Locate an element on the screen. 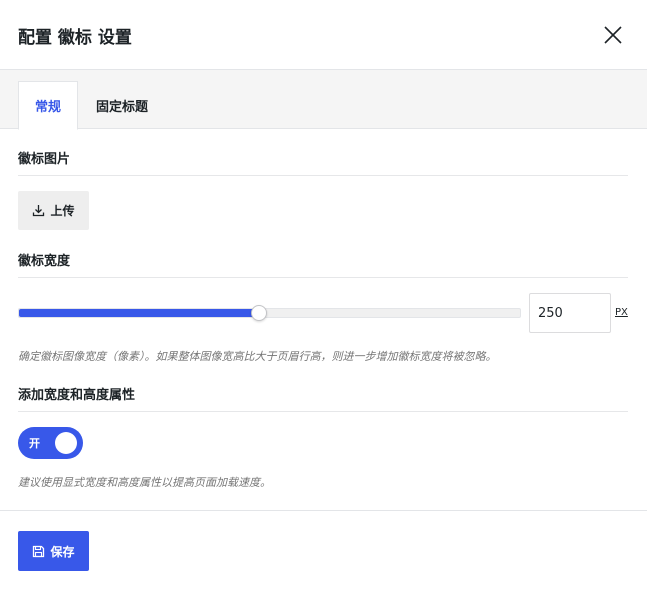  toggle-state-label: 开 is located at coordinates (34, 443).